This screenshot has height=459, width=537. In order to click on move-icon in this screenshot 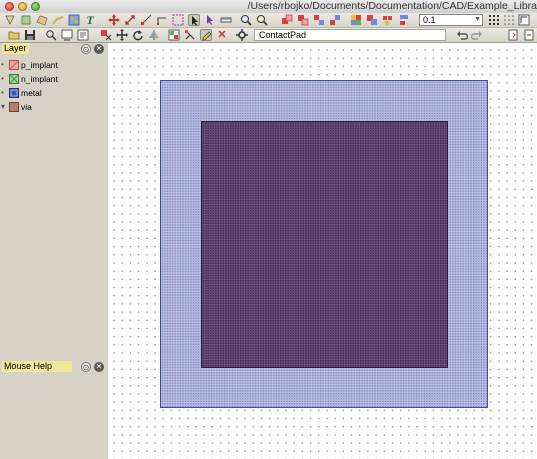, I will do `click(114, 20)`.